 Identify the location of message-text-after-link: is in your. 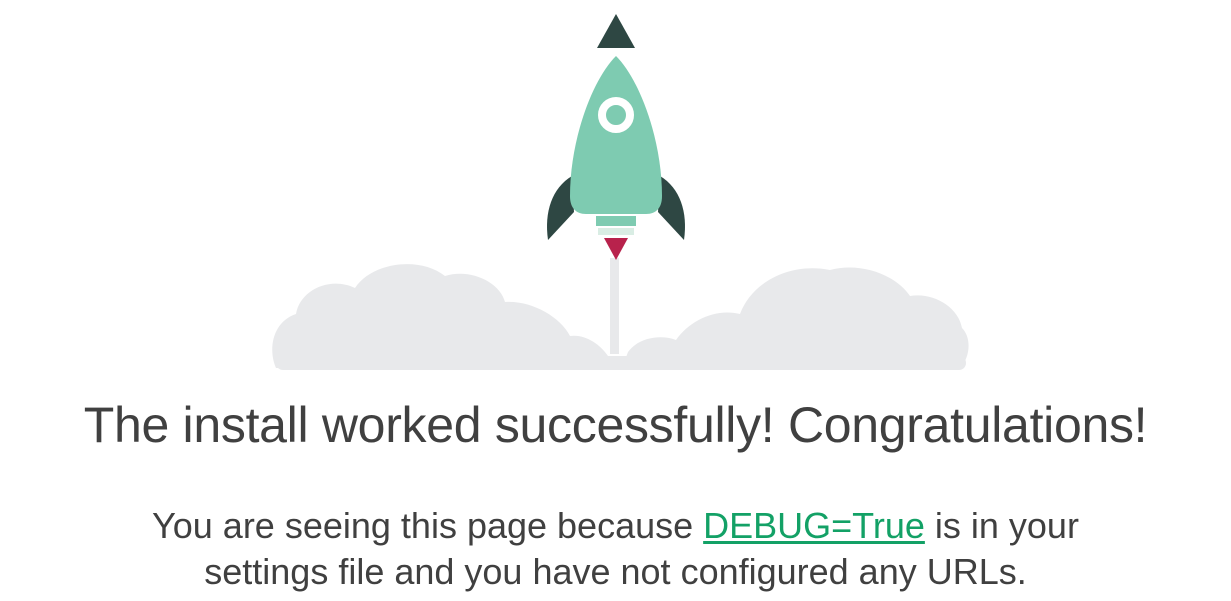
(1001, 525).